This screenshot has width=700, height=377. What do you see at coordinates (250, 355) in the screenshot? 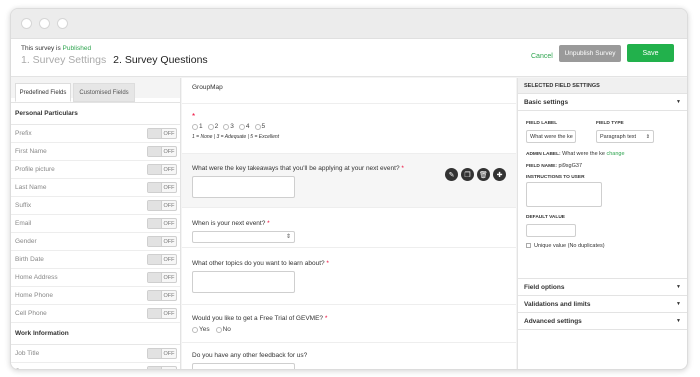
I see `question-text: Do you have any other feedback for us?` at bounding box center [250, 355].